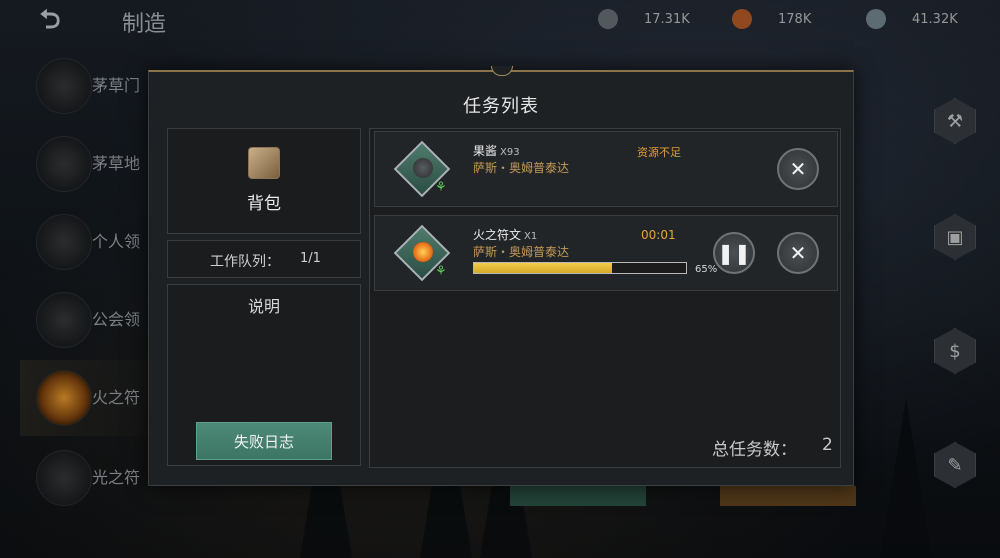 This screenshot has height=558, width=1000. I want to click on pause-task-button: ❚❚, so click(734, 253).